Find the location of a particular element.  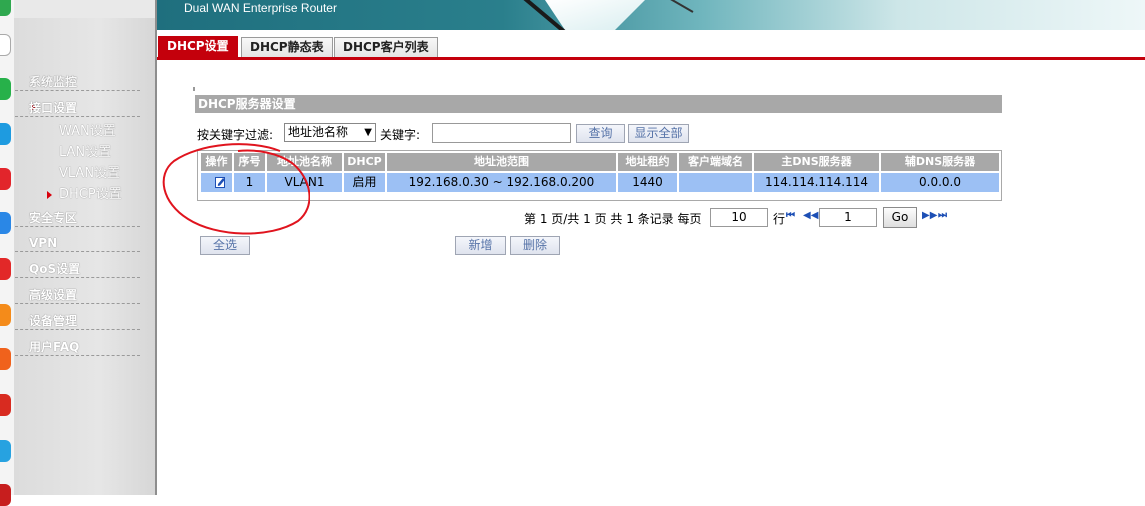

column-header: 主DNS服务器 is located at coordinates (817, 162).